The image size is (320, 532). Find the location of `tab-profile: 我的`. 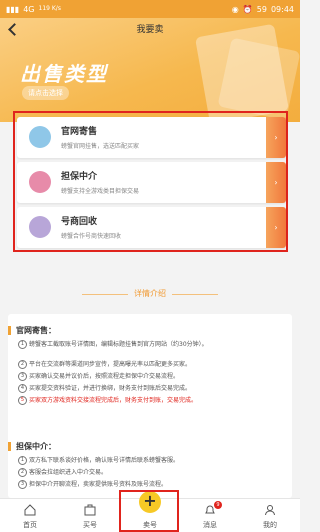

tab-profile: 我的 is located at coordinates (270, 515).